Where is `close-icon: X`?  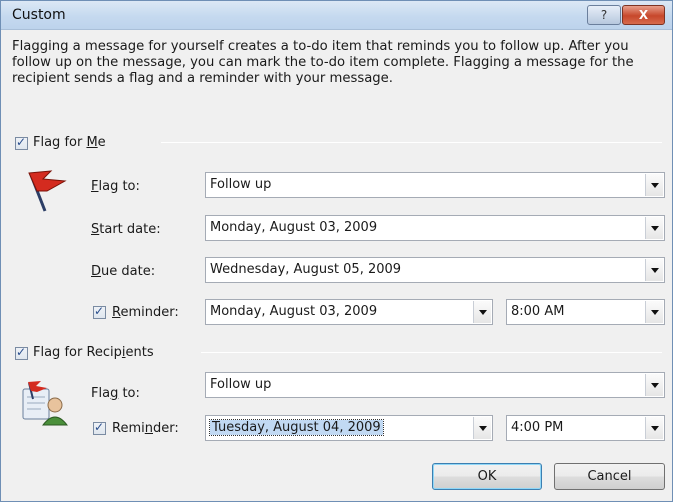 close-icon: X is located at coordinates (643, 15).